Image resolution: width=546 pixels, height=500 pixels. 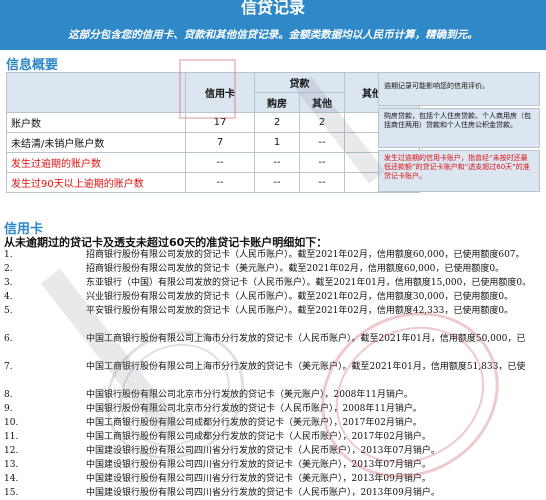 I want to click on summary-header-row: 信用卡 贷款 其他业务, so click(x=213, y=92).